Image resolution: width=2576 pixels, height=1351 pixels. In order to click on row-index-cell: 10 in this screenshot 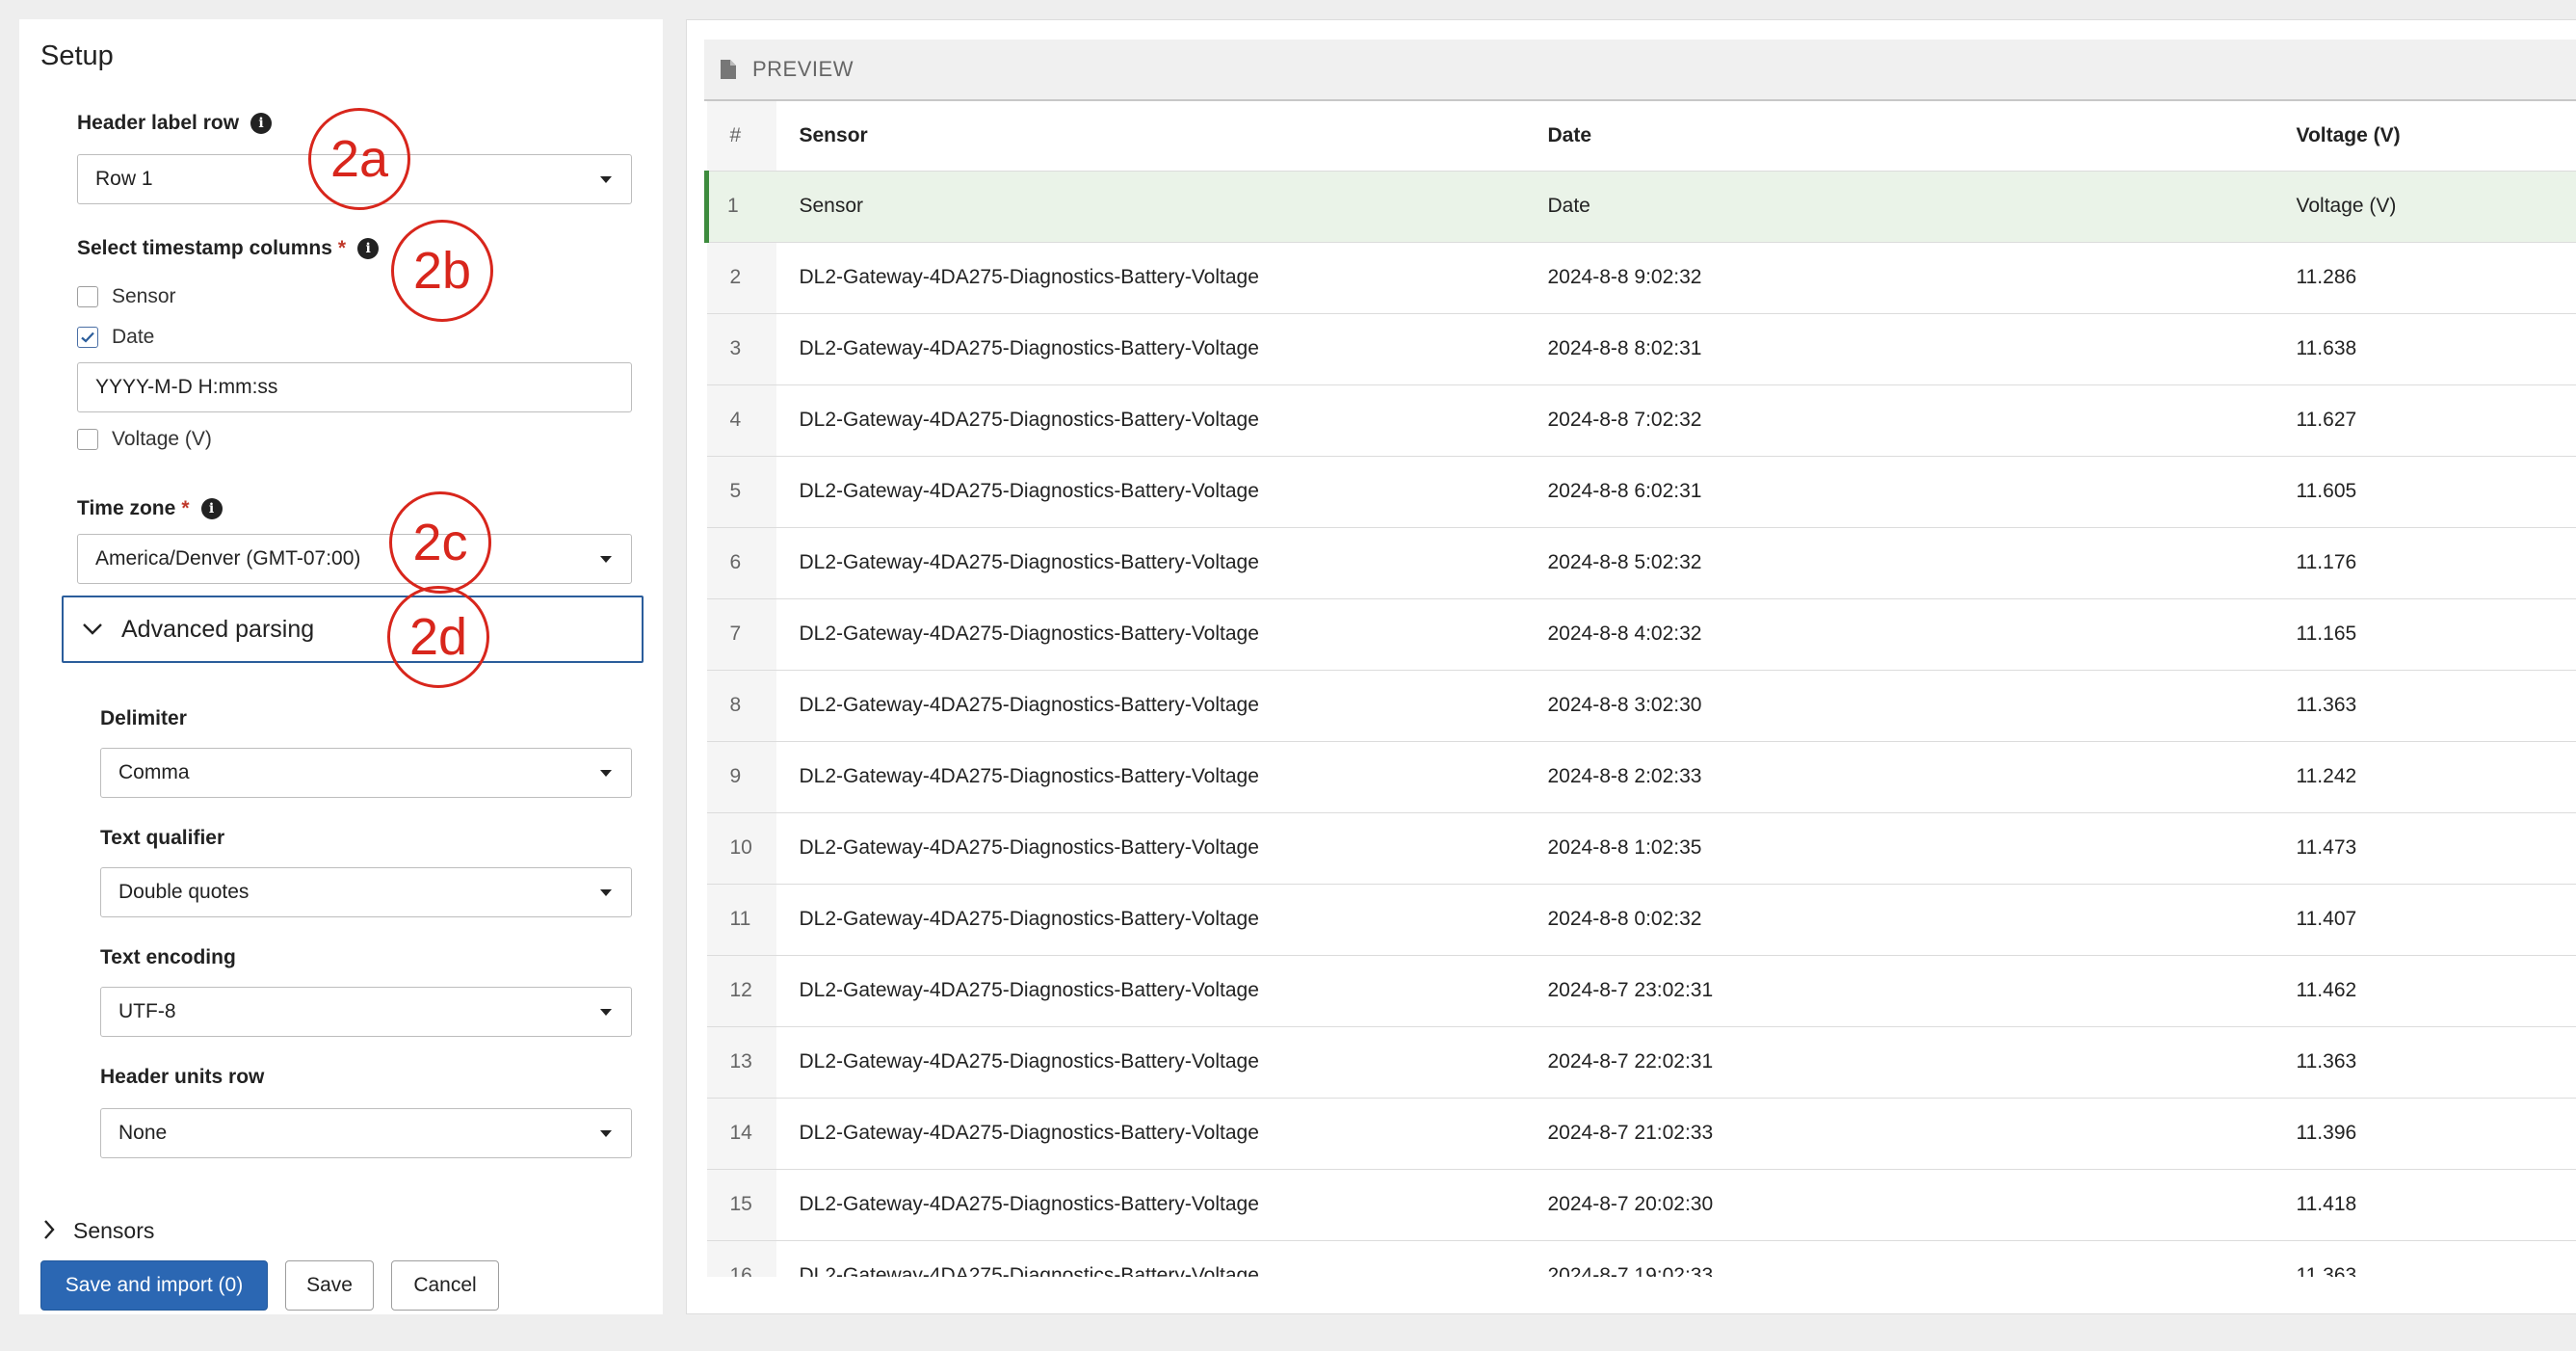, I will do `click(741, 848)`.